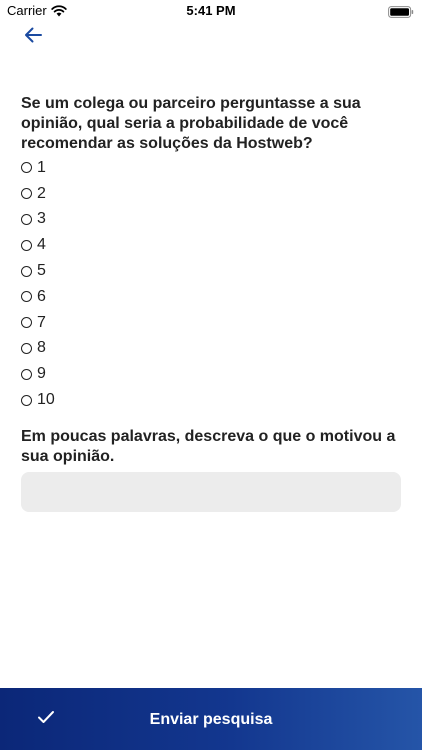 Image resolution: width=422 pixels, height=750 pixels. What do you see at coordinates (41, 193) in the screenshot?
I see `rating-option-label: 2` at bounding box center [41, 193].